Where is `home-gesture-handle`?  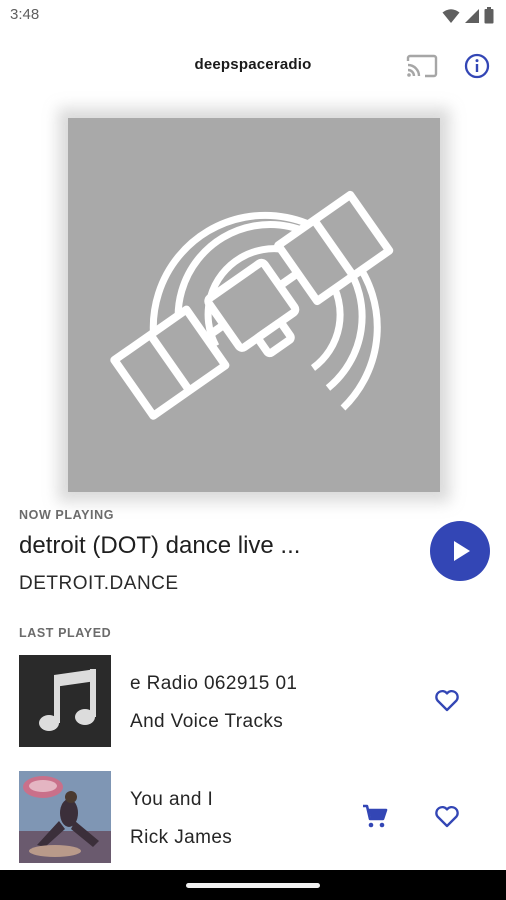
home-gesture-handle is located at coordinates (253, 885).